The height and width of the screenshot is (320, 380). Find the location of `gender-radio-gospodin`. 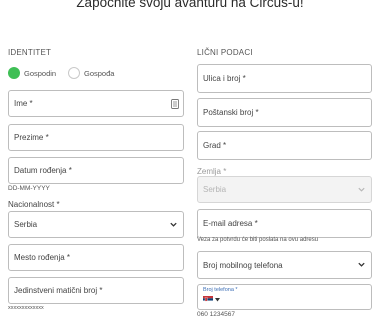

gender-radio-gospodin is located at coordinates (14, 73).